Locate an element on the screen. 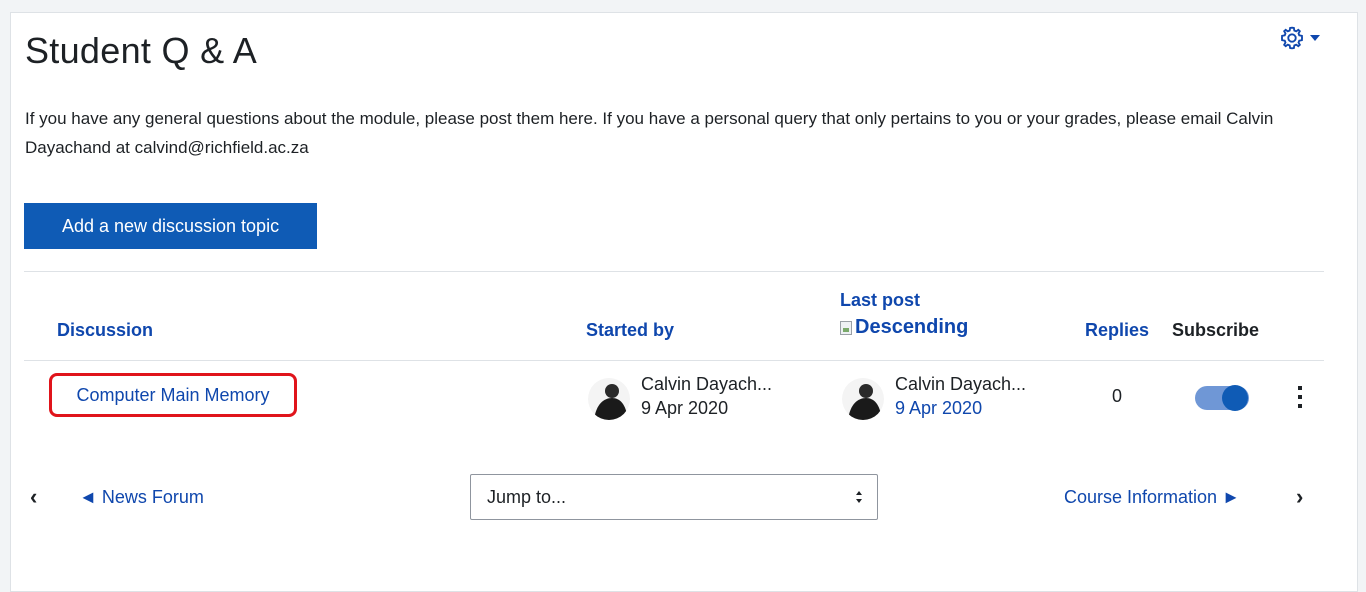  subscribe-toggle is located at coordinates (1222, 398).